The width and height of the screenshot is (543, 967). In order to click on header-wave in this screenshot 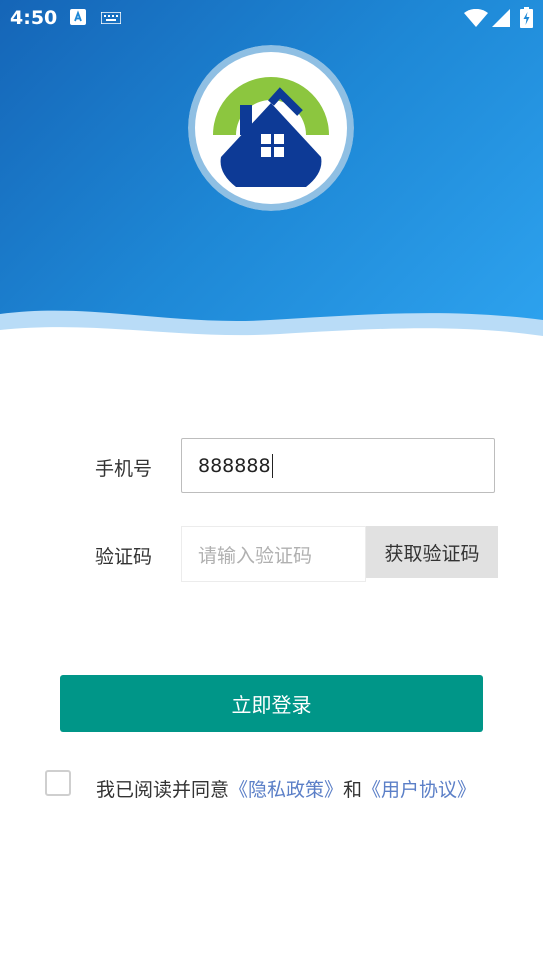, I will do `click(271, 335)`.